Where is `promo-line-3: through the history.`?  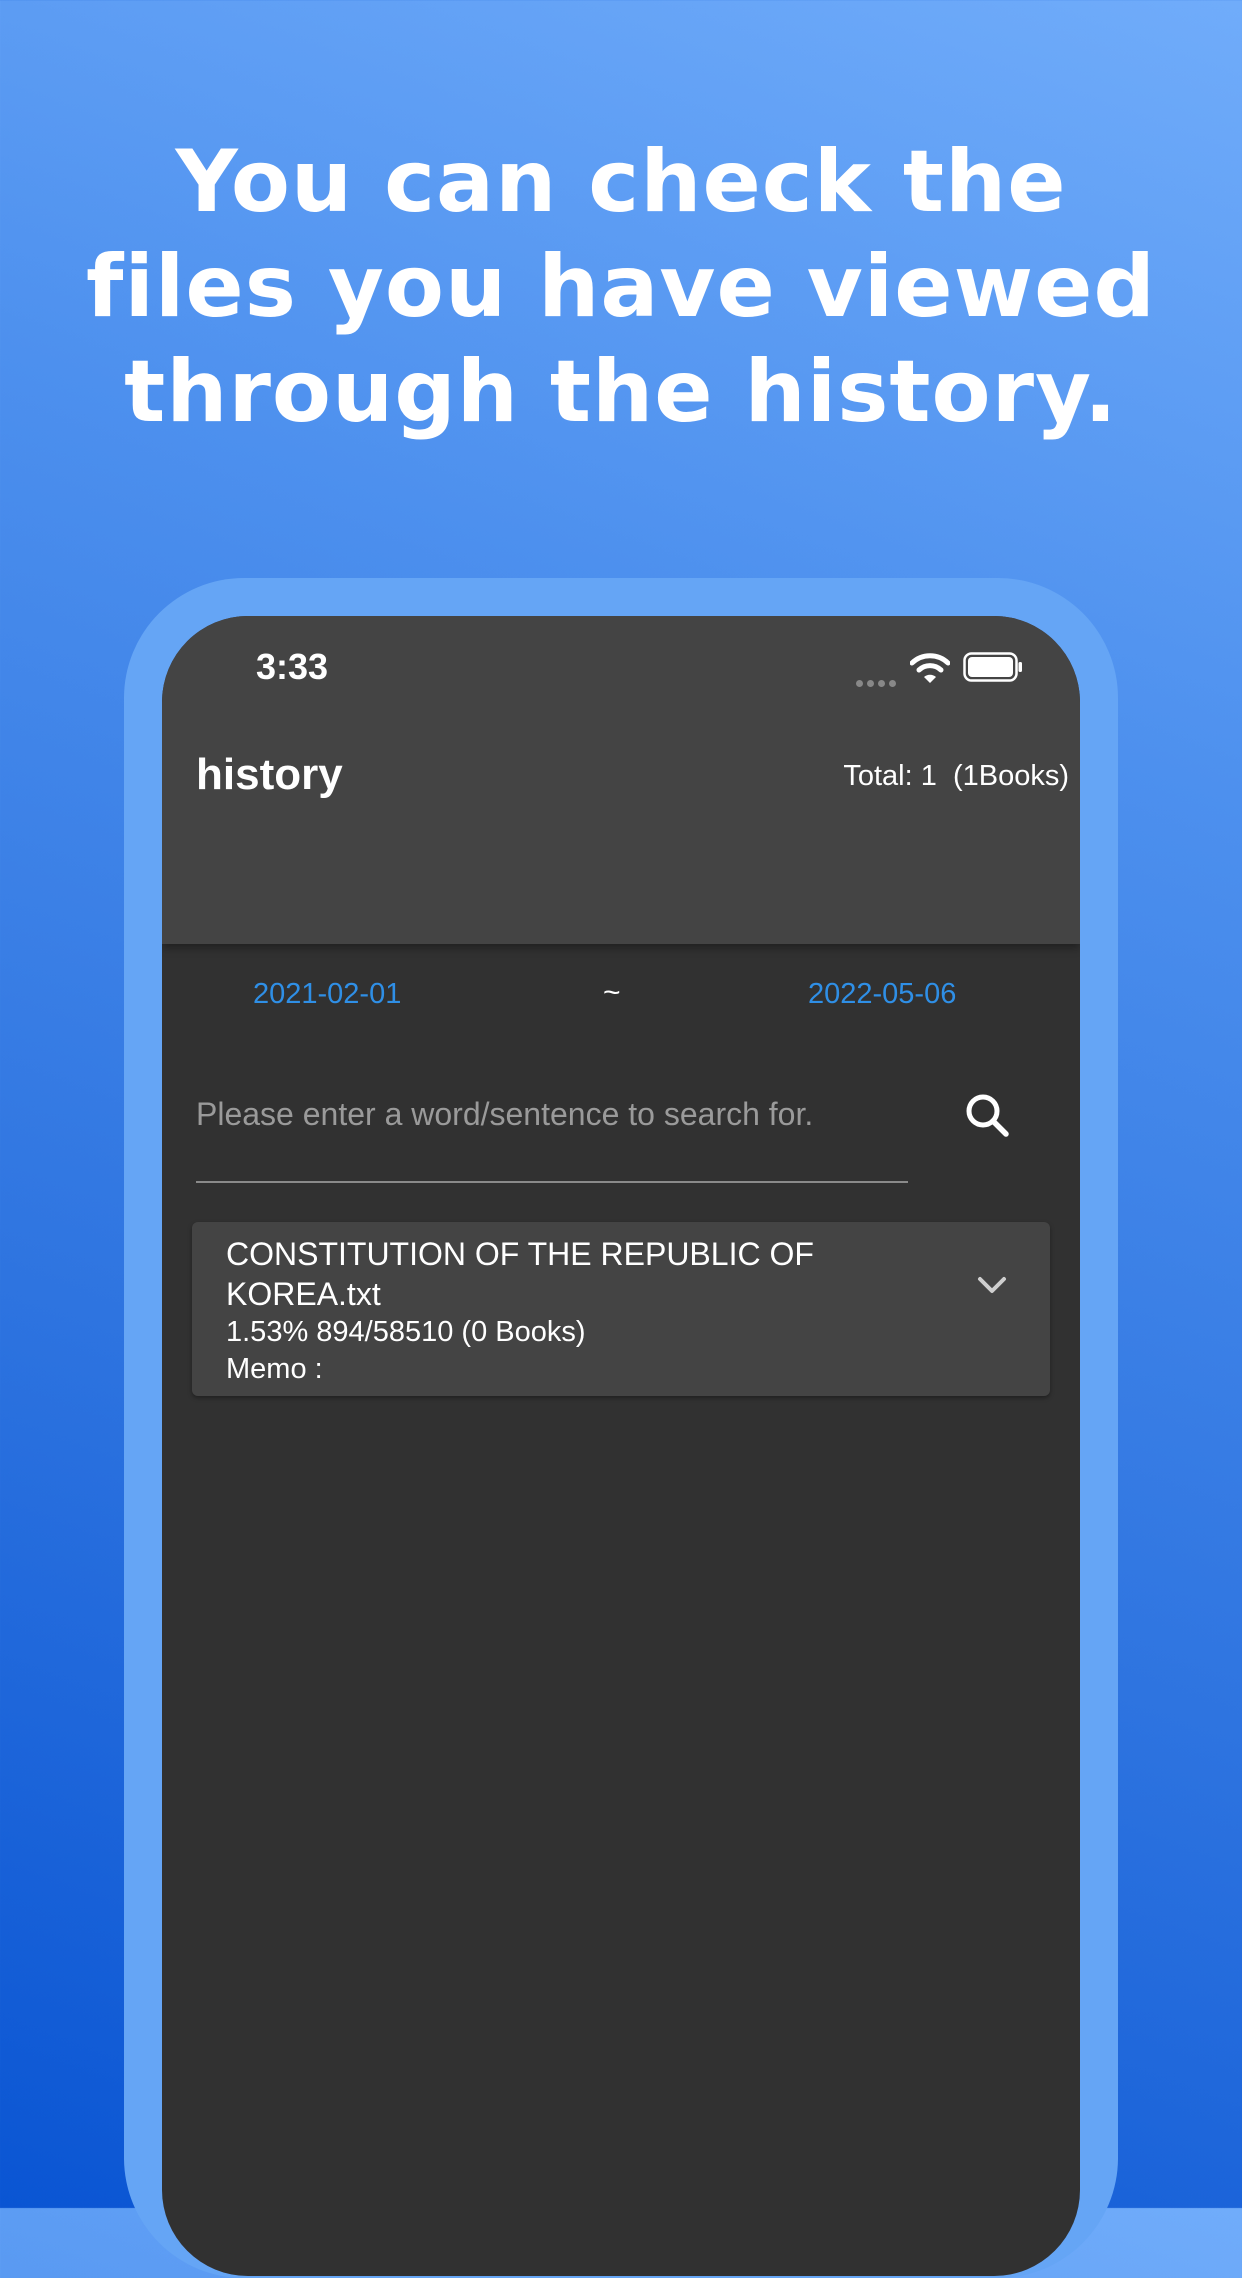 promo-line-3: through the history. is located at coordinates (621, 392).